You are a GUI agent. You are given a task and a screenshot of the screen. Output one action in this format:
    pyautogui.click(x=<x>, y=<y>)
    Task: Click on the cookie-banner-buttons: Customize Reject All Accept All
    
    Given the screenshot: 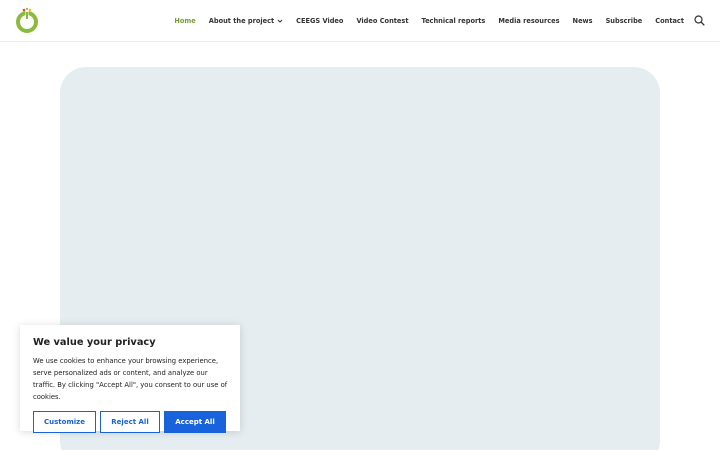 What is the action you would take?
    pyautogui.click(x=130, y=422)
    